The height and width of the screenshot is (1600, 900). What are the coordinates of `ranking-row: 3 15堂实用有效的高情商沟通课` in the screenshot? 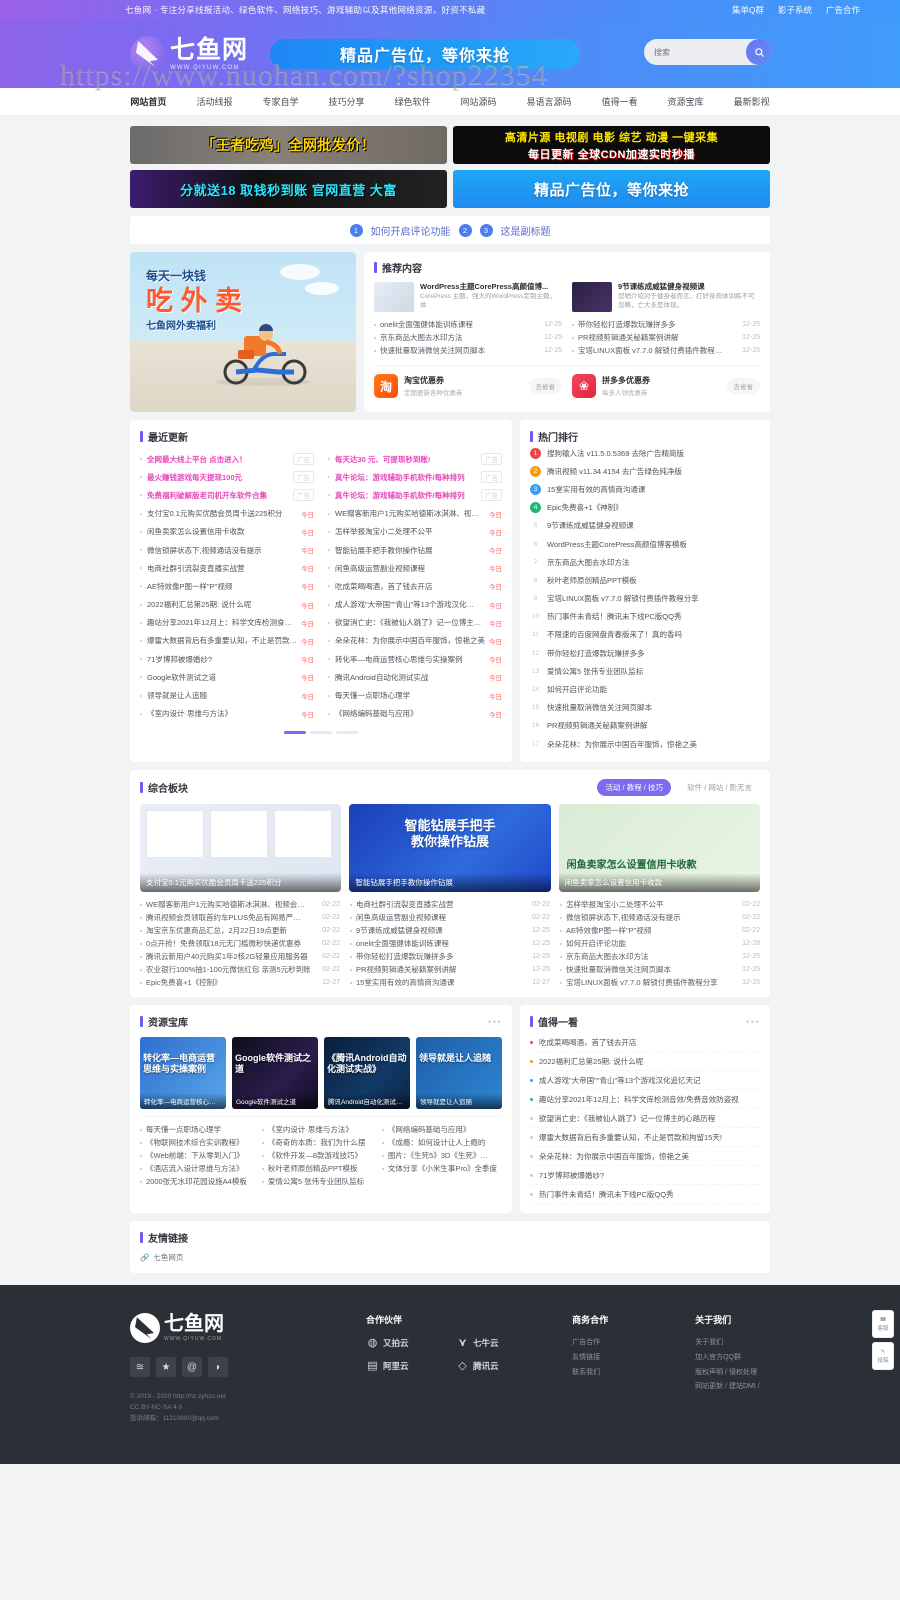 It's located at (645, 489).